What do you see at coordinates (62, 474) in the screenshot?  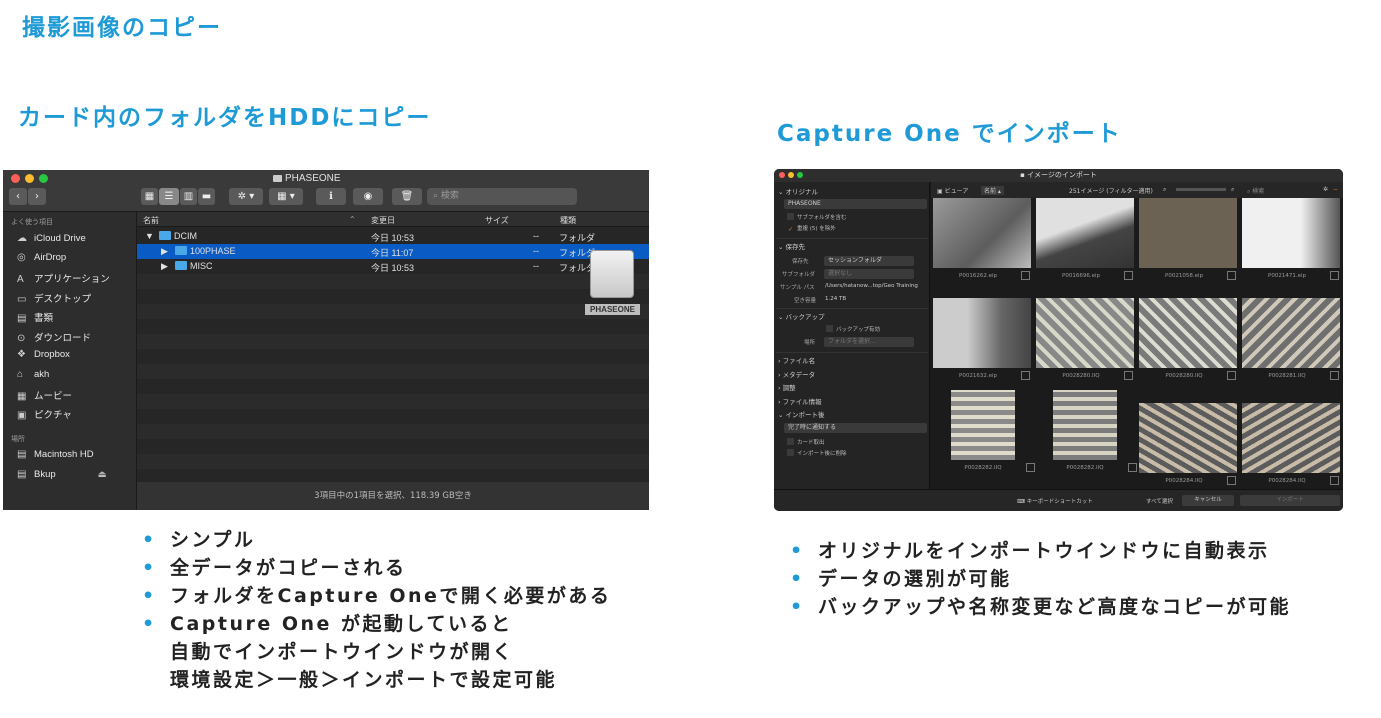 I see `sidebar-item-bkup: ▤ Bkup ⏏` at bounding box center [62, 474].